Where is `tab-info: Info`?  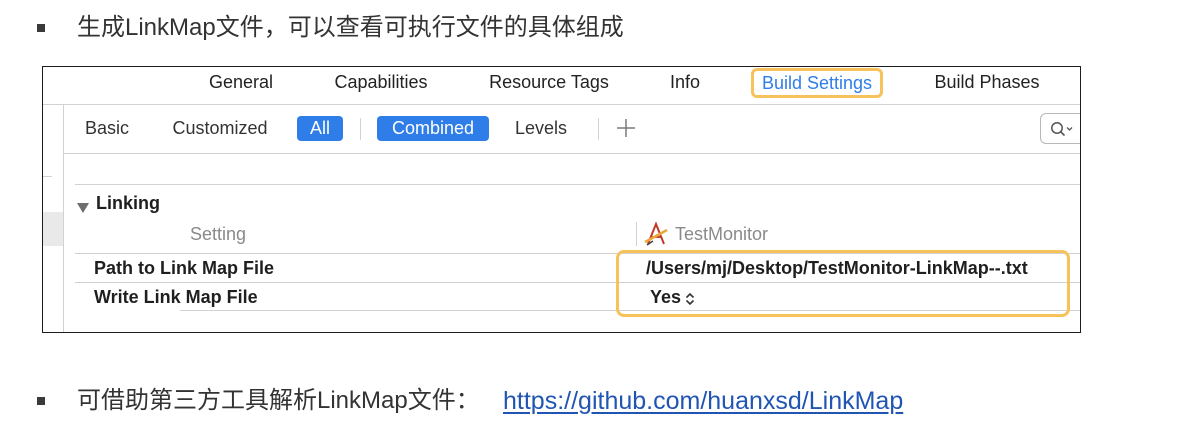
tab-info: Info is located at coordinates (685, 82).